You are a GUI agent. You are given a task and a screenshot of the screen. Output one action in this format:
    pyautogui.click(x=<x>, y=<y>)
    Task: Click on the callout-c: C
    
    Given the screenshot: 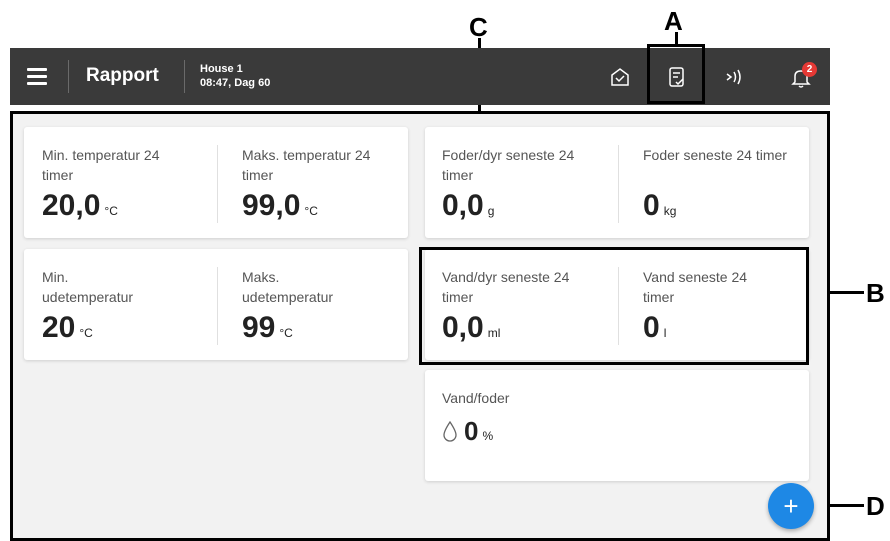 What is the action you would take?
    pyautogui.click(x=478, y=27)
    